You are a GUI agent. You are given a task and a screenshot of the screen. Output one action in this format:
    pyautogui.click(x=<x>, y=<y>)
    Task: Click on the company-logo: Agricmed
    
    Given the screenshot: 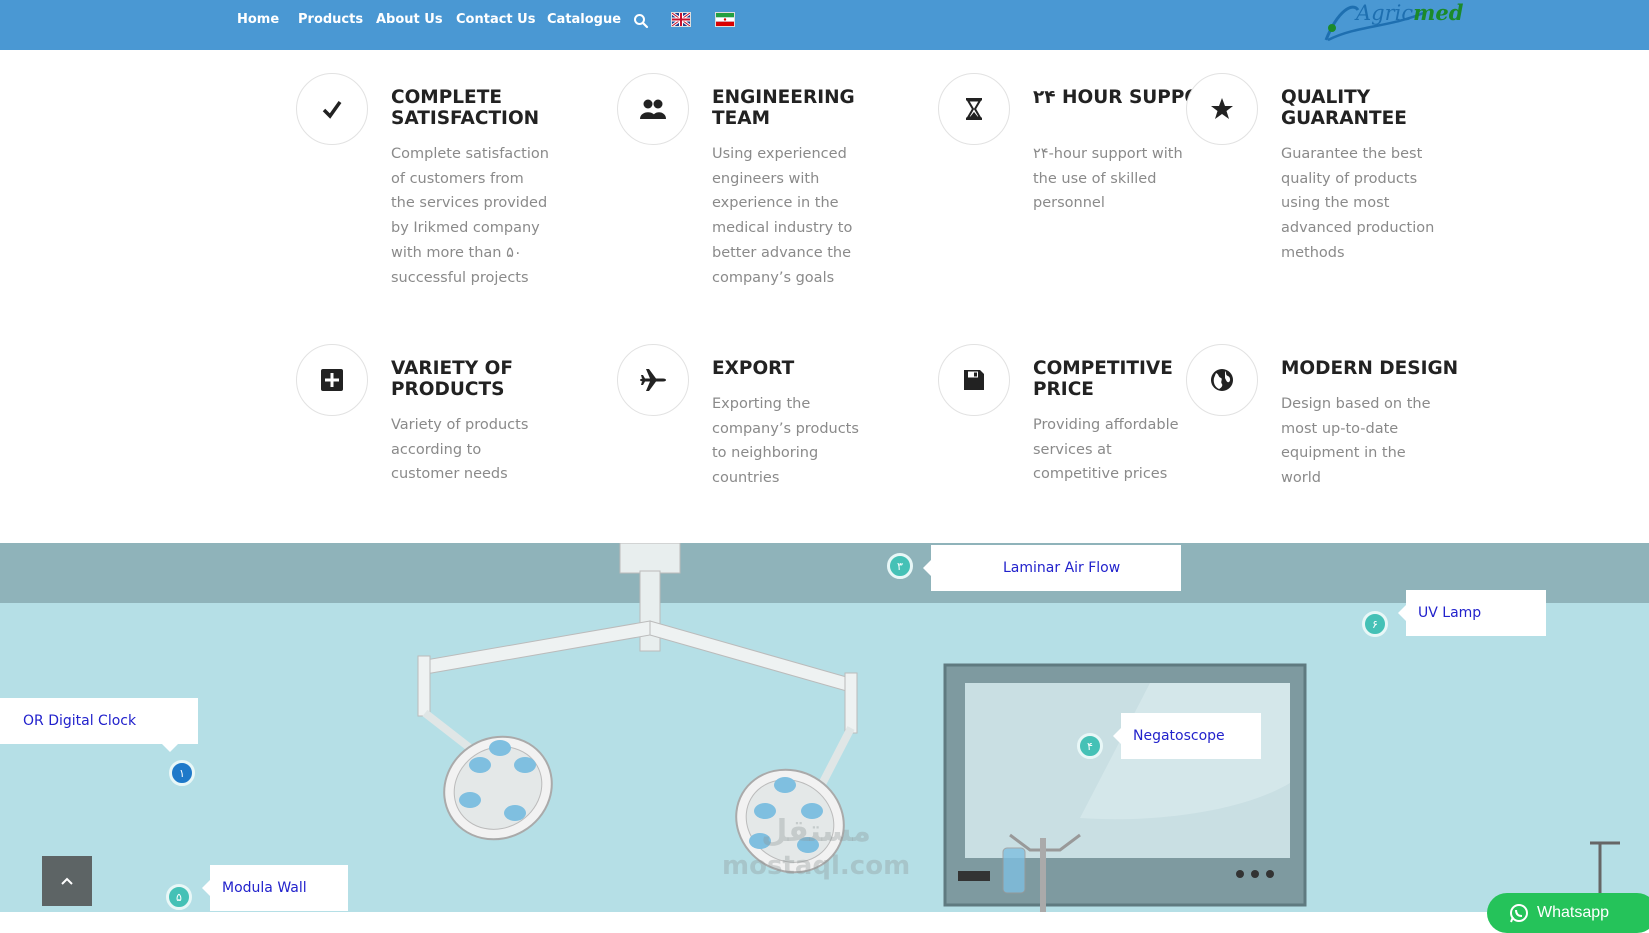 What is the action you would take?
    pyautogui.click(x=1390, y=22)
    